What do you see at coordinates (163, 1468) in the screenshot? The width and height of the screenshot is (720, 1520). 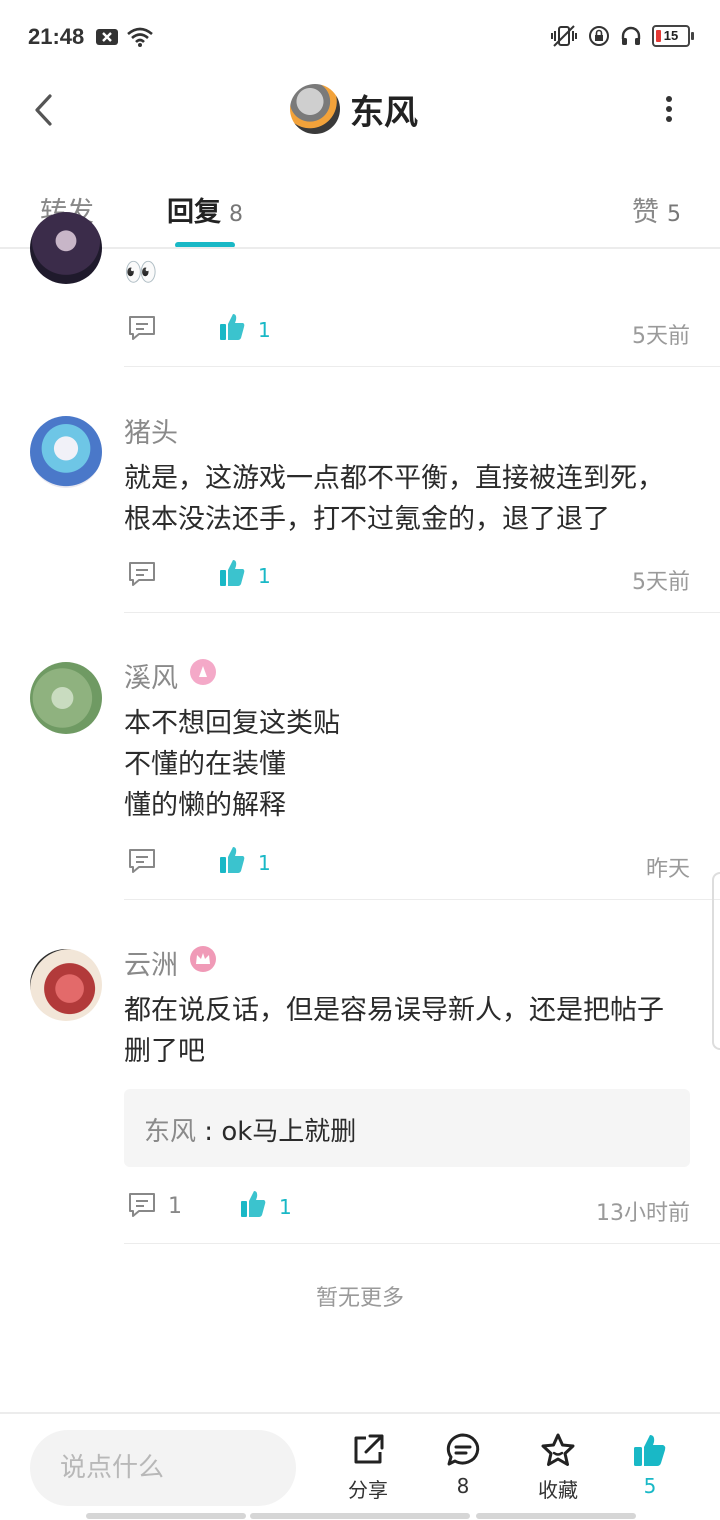 I see `comment-input: 说点什么` at bounding box center [163, 1468].